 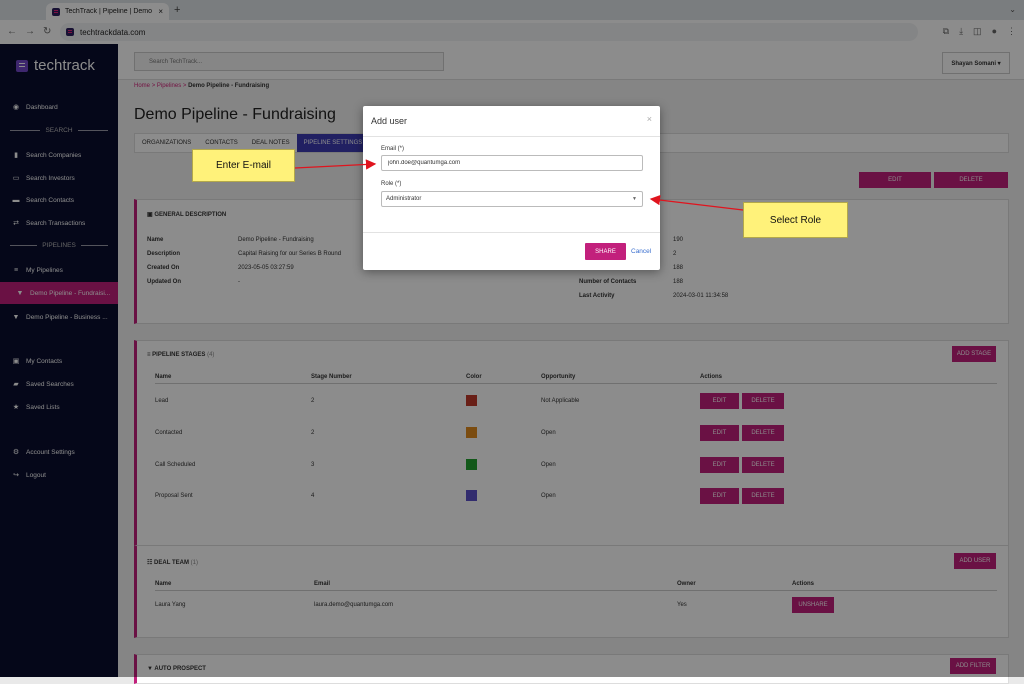 I want to click on role-select: Administrator ▼, so click(x=512, y=199).